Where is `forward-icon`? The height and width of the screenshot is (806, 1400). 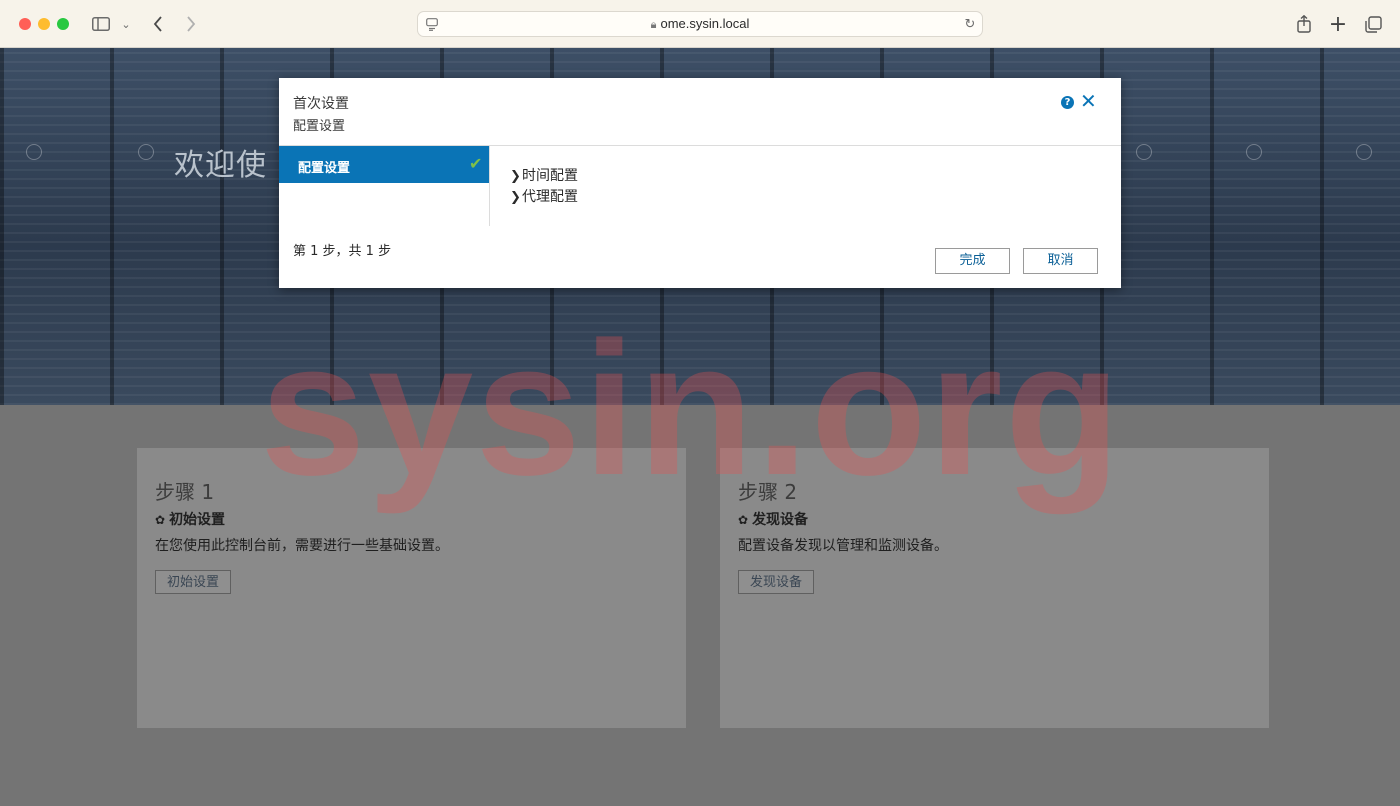 forward-icon is located at coordinates (191, 24).